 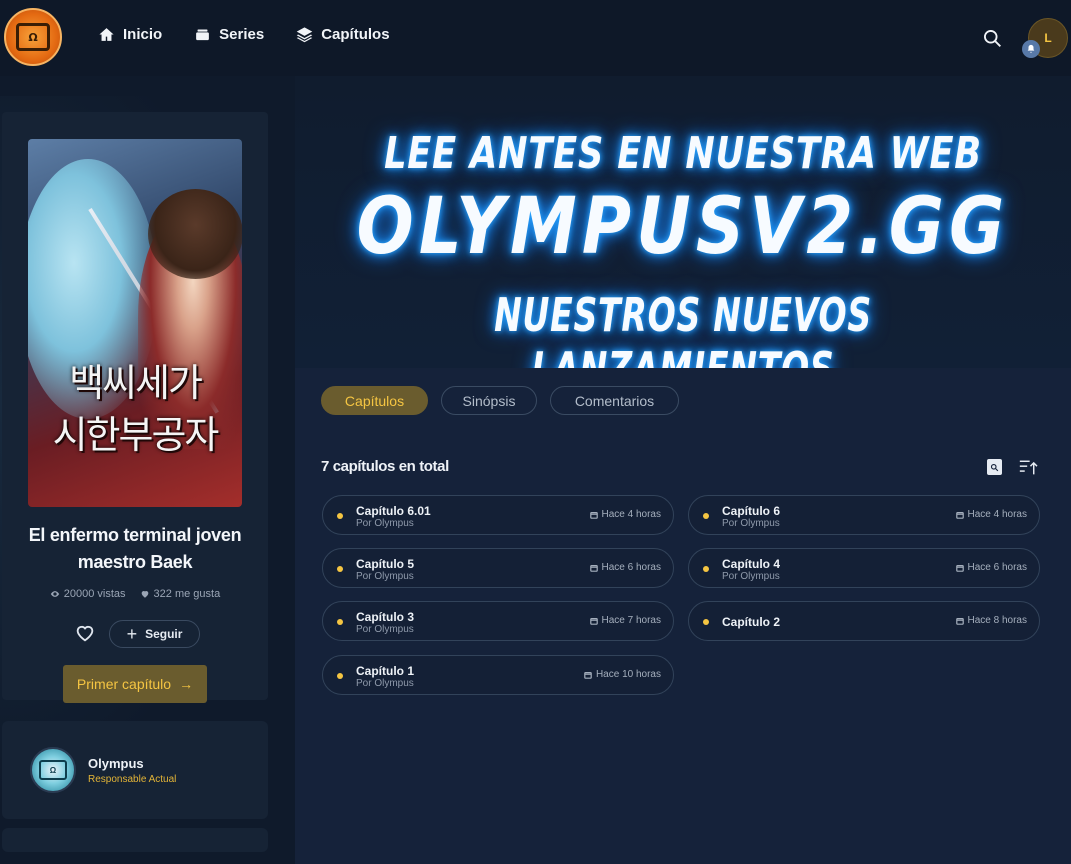 I want to click on chapter-item: Capítulo 3 Por Olympus Hace 7 horas, so click(x=498, y=621).